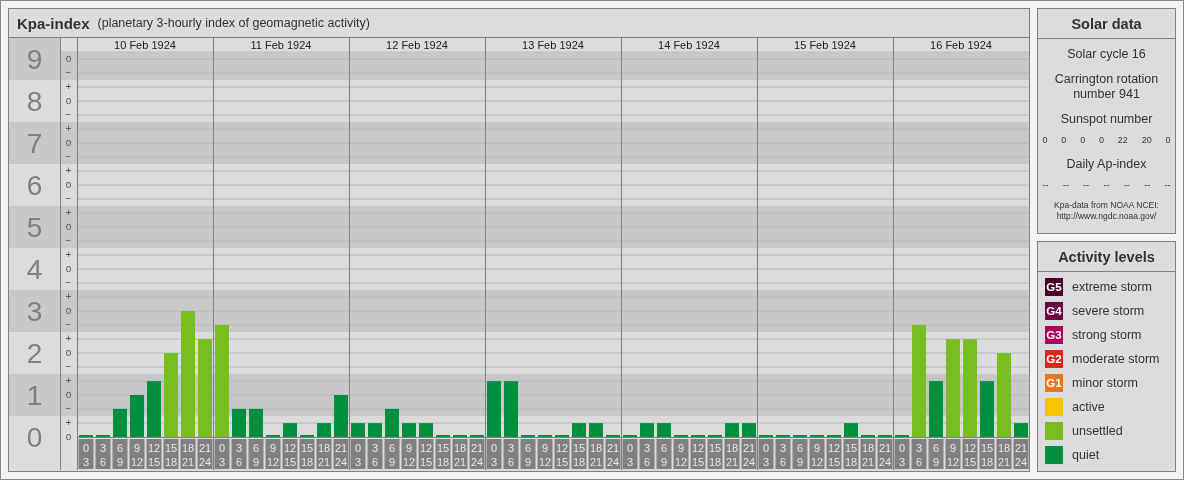  What do you see at coordinates (689, 45) in the screenshot?
I see `date-label: 14 Feb 1924` at bounding box center [689, 45].